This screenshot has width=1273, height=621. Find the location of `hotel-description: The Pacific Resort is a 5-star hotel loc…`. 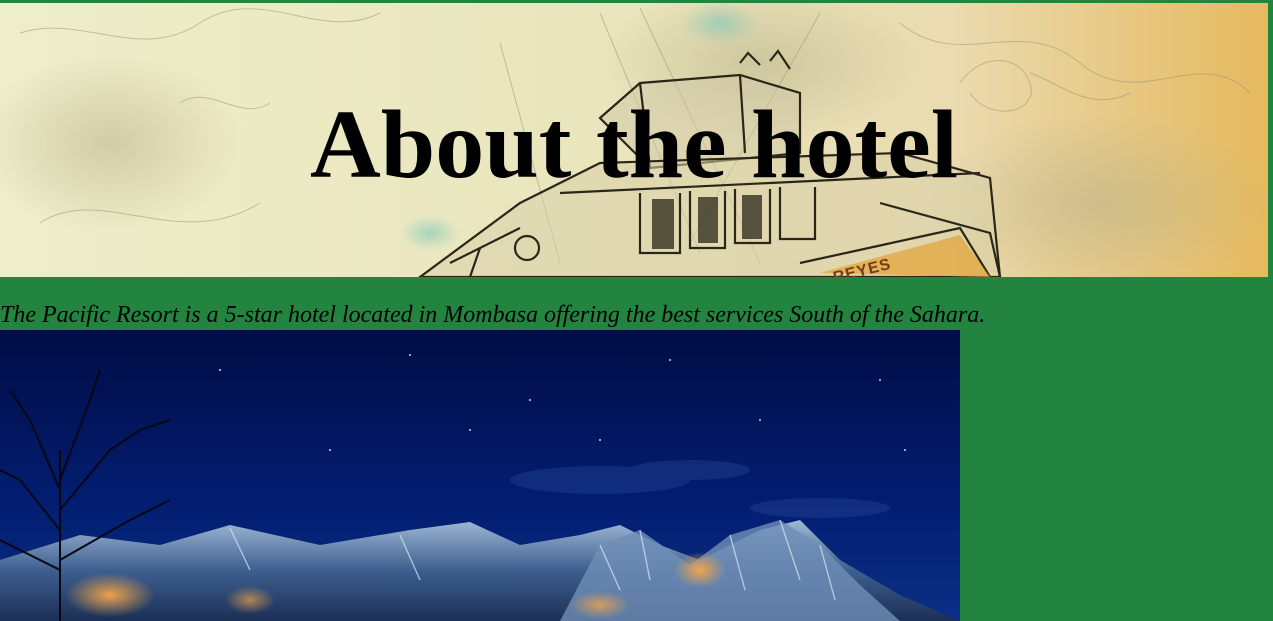

hotel-description: The Pacific Resort is a 5-star hotel loc… is located at coordinates (493, 315).